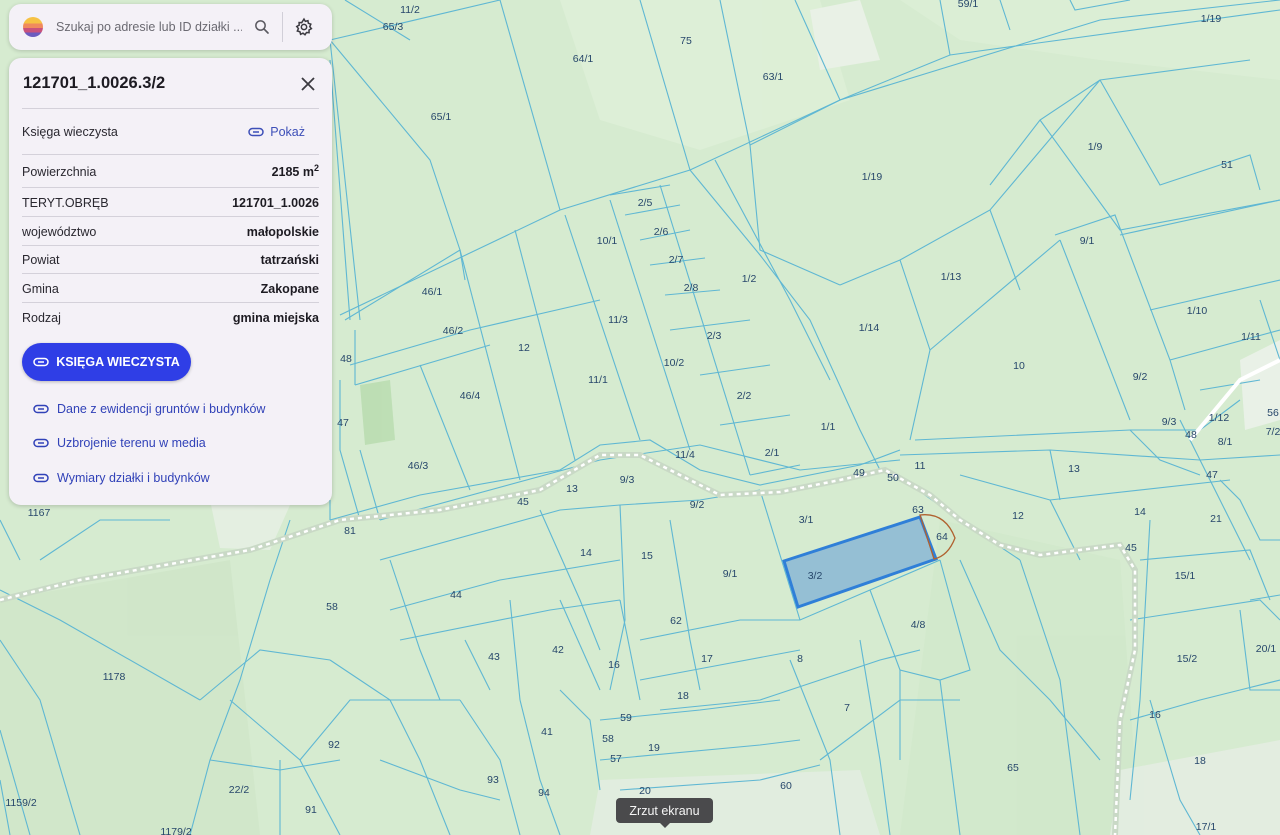 This screenshot has height=835, width=1280. I want to click on parcel-number-label: 59/1, so click(968, 5).